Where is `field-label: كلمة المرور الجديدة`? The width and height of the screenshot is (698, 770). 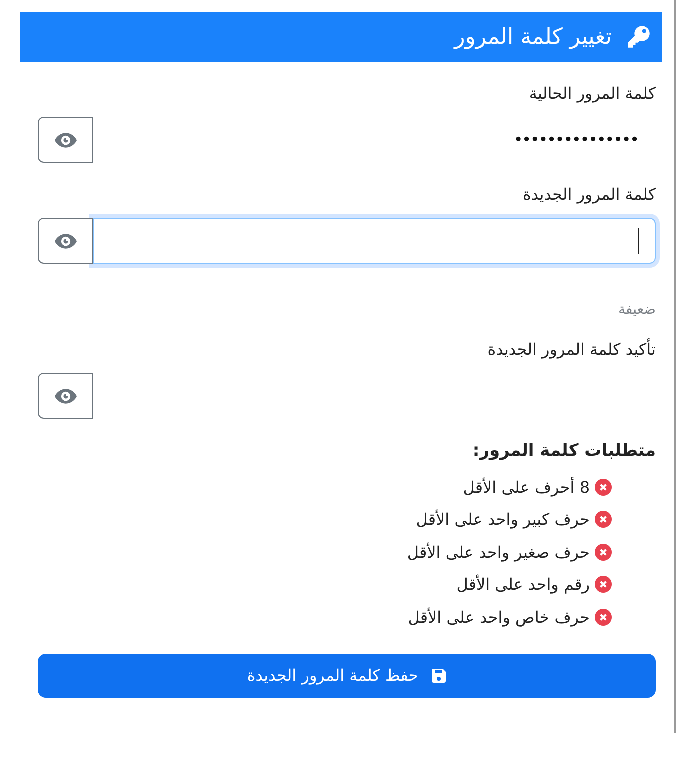
field-label: كلمة المرور الجديدة is located at coordinates (589, 194).